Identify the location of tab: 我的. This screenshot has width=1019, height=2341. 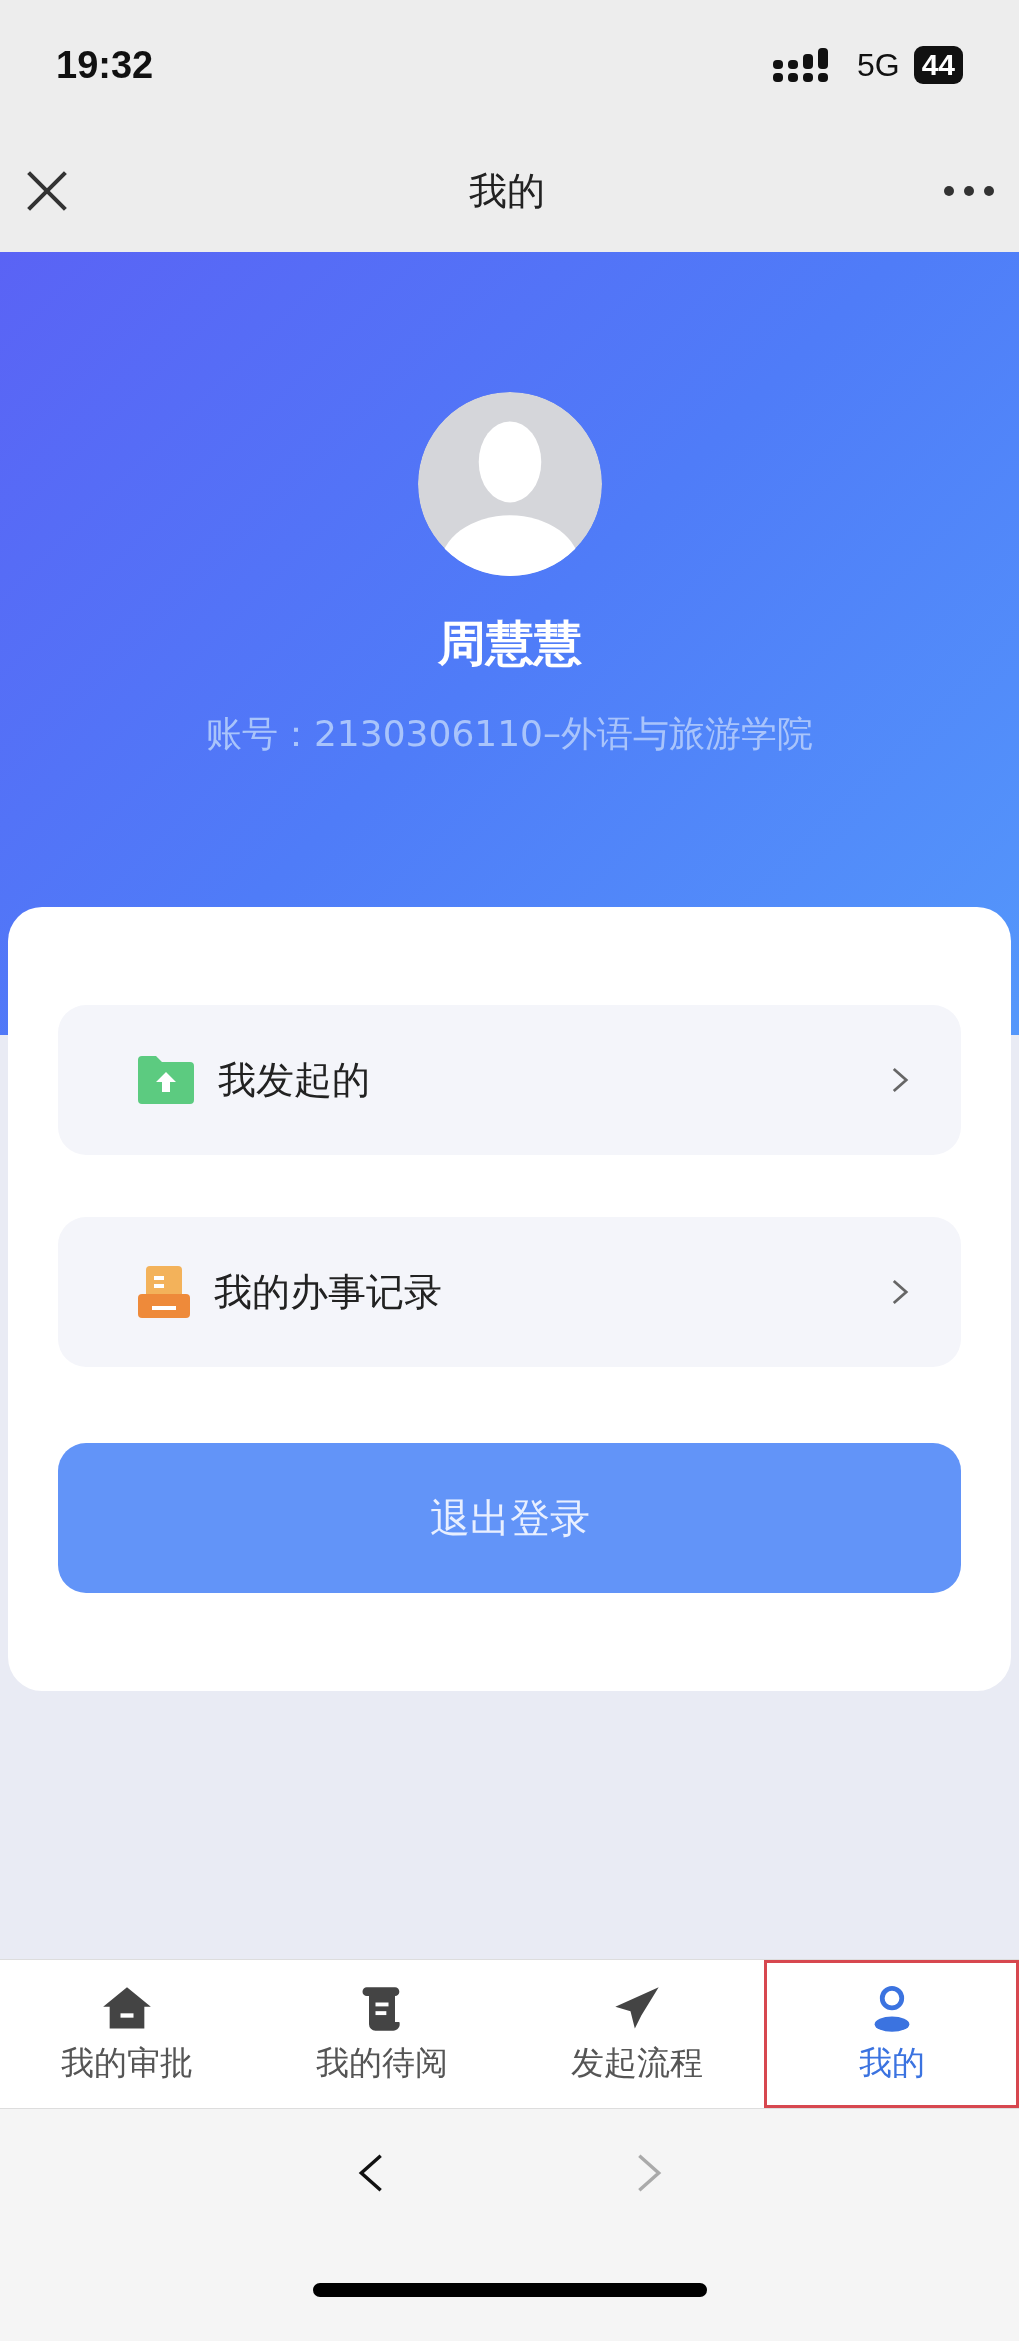
(891, 2034).